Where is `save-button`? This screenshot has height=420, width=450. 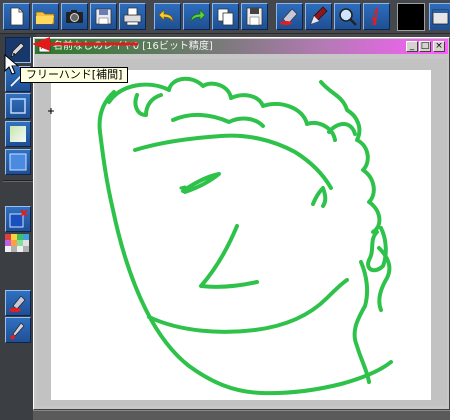
save-button is located at coordinates (103, 16).